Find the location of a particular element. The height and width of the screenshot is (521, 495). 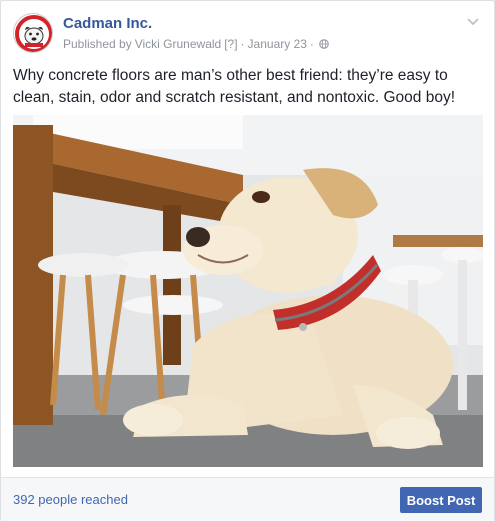

page-avatar is located at coordinates (33, 33).